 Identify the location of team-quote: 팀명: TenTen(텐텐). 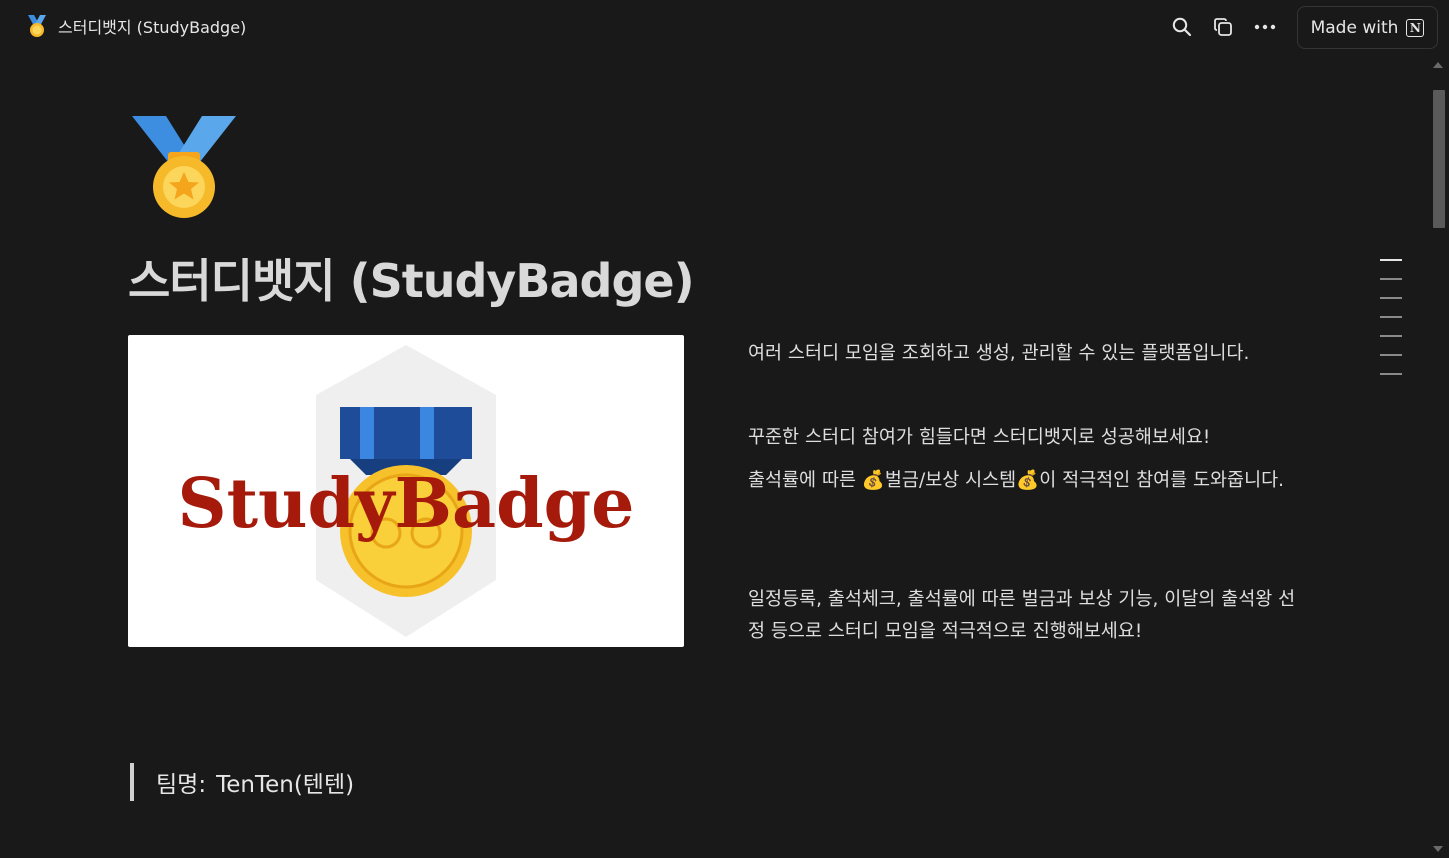
(242, 782).